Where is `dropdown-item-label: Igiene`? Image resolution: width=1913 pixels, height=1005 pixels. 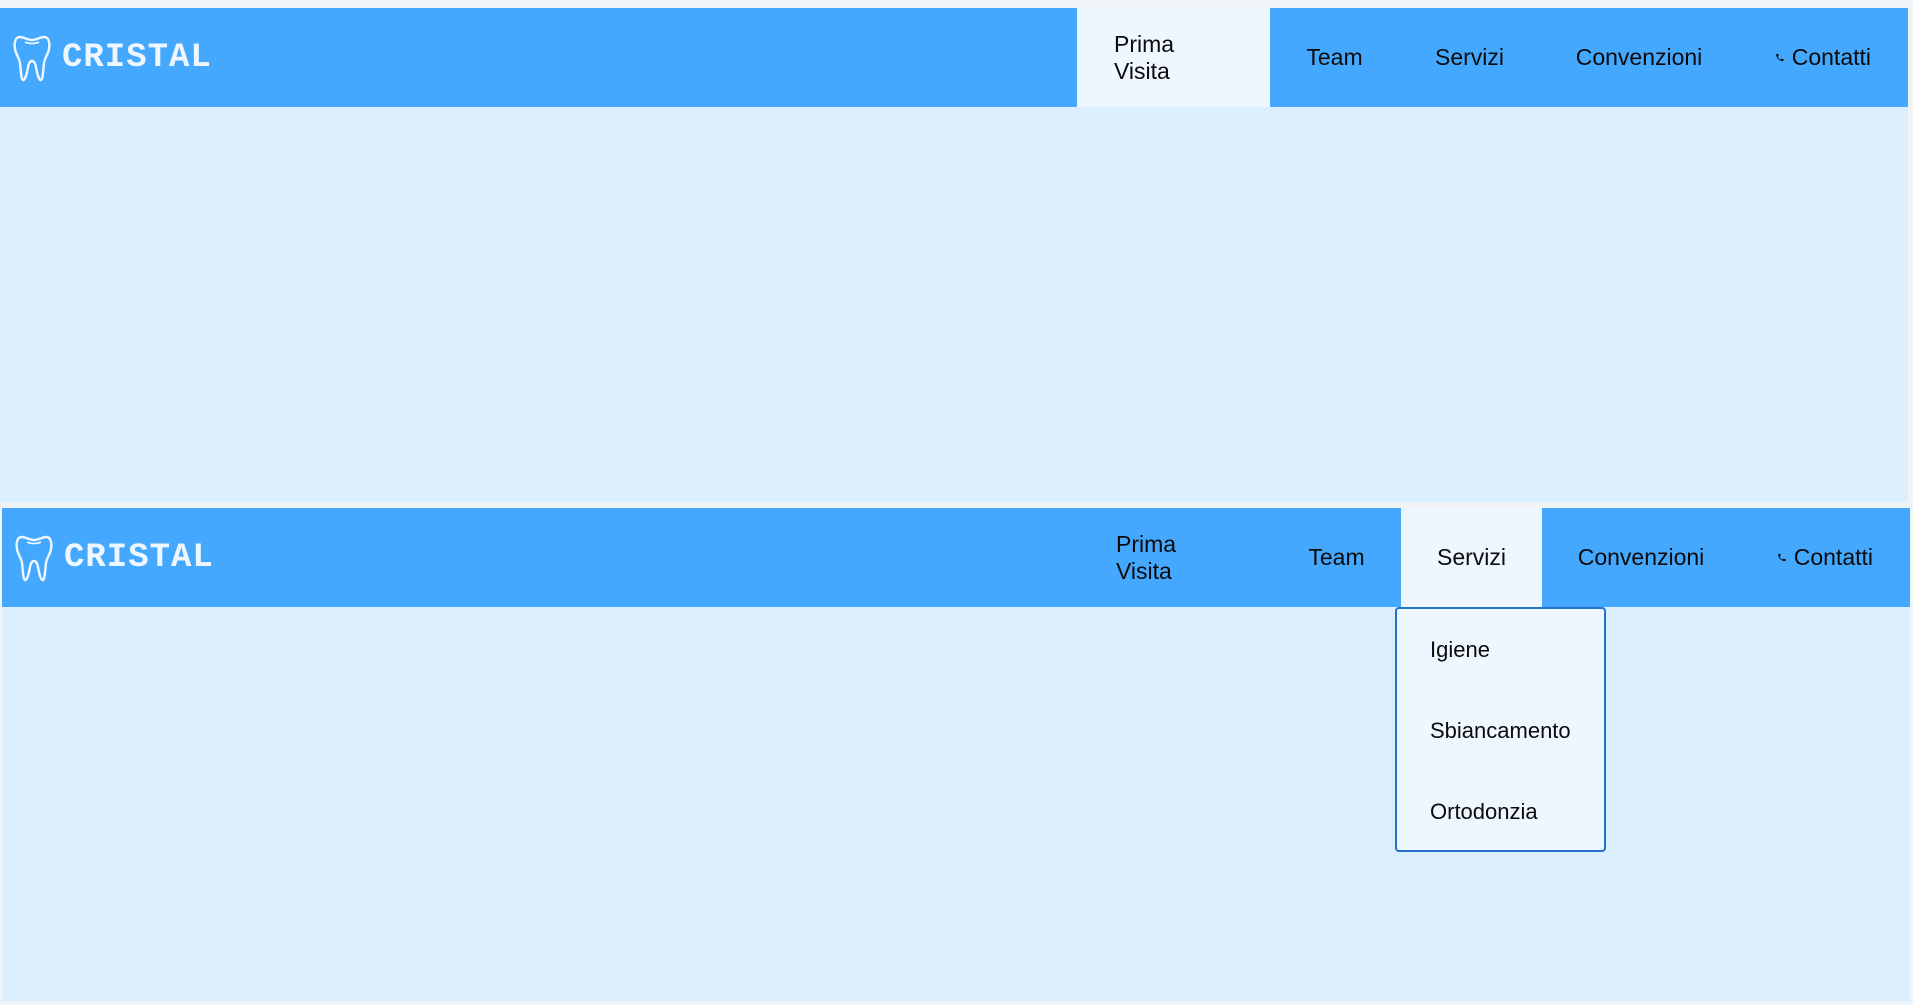
dropdown-item-label: Igiene is located at coordinates (1460, 649).